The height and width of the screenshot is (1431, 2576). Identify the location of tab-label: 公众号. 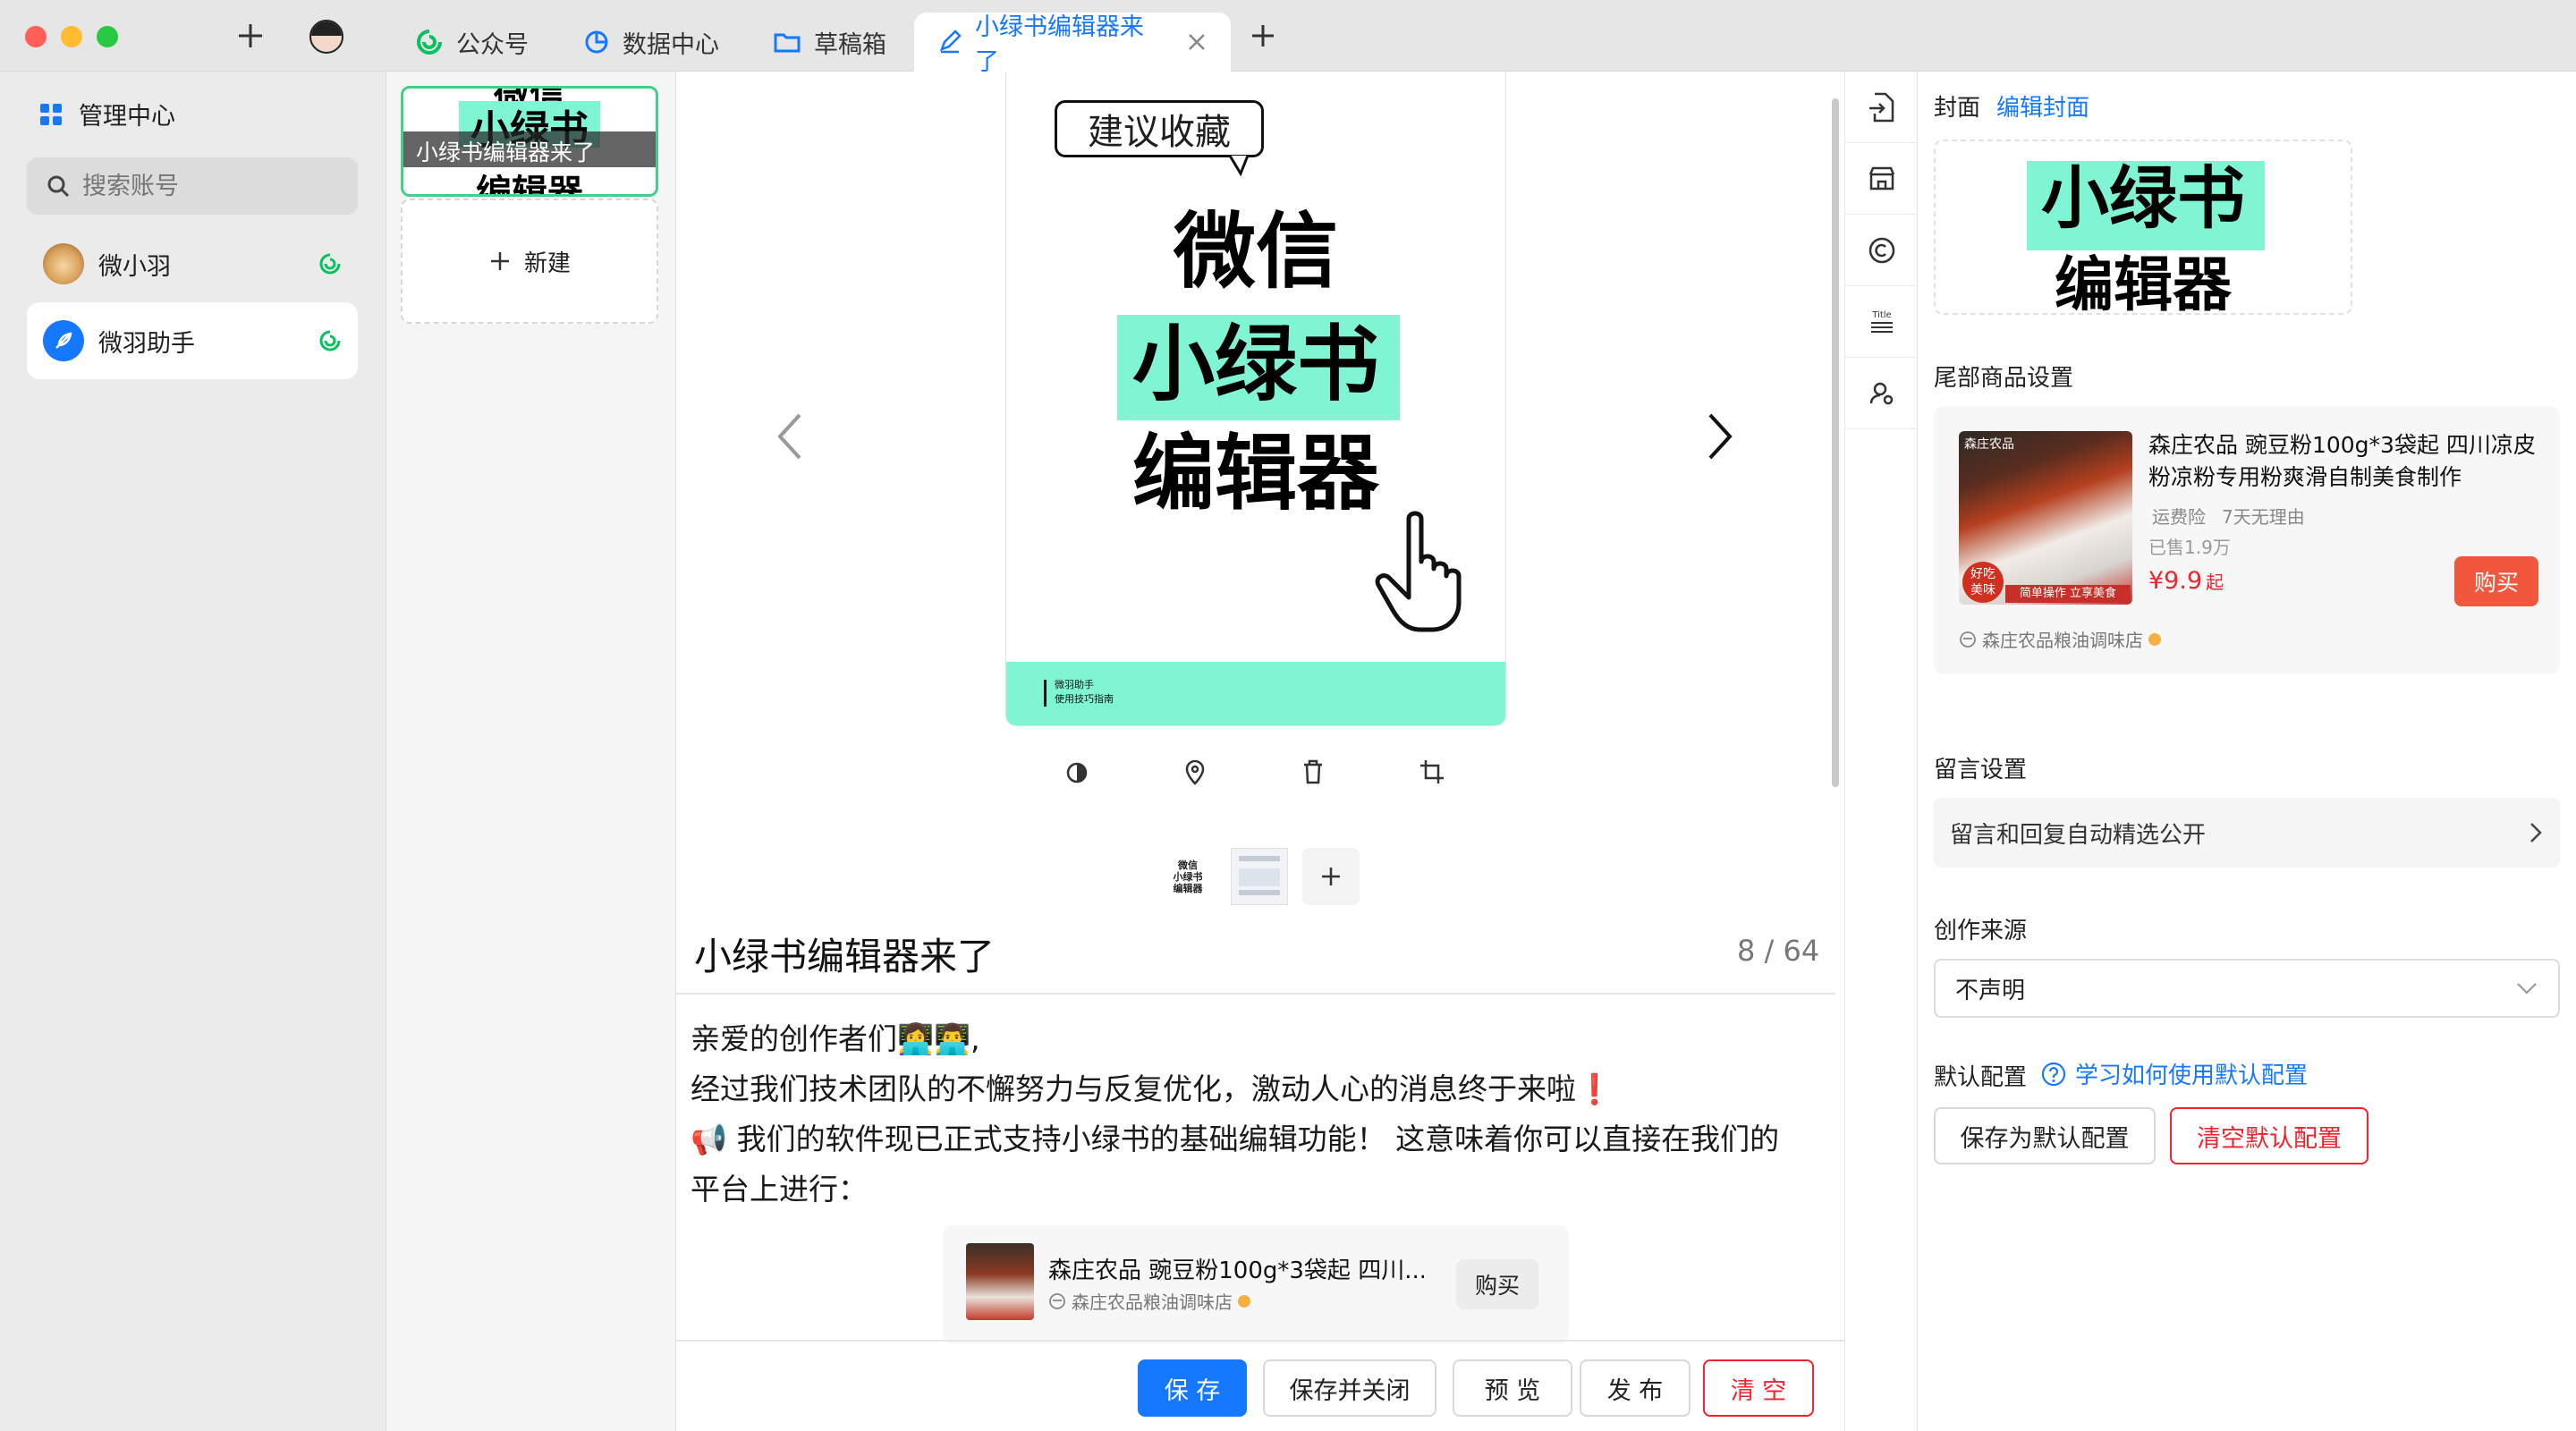
(492, 45).